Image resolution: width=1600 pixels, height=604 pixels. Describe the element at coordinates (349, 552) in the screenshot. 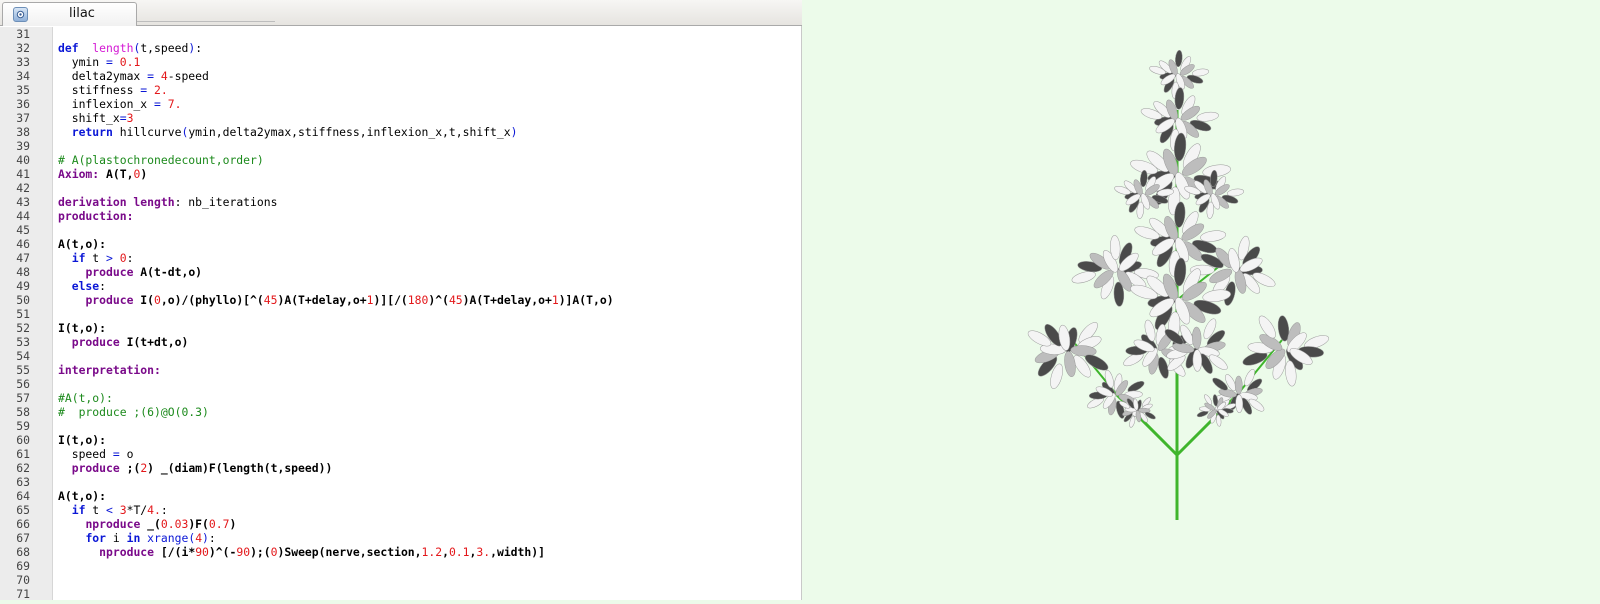

I see `code-token: )Sweep(nerve,section,` at that location.